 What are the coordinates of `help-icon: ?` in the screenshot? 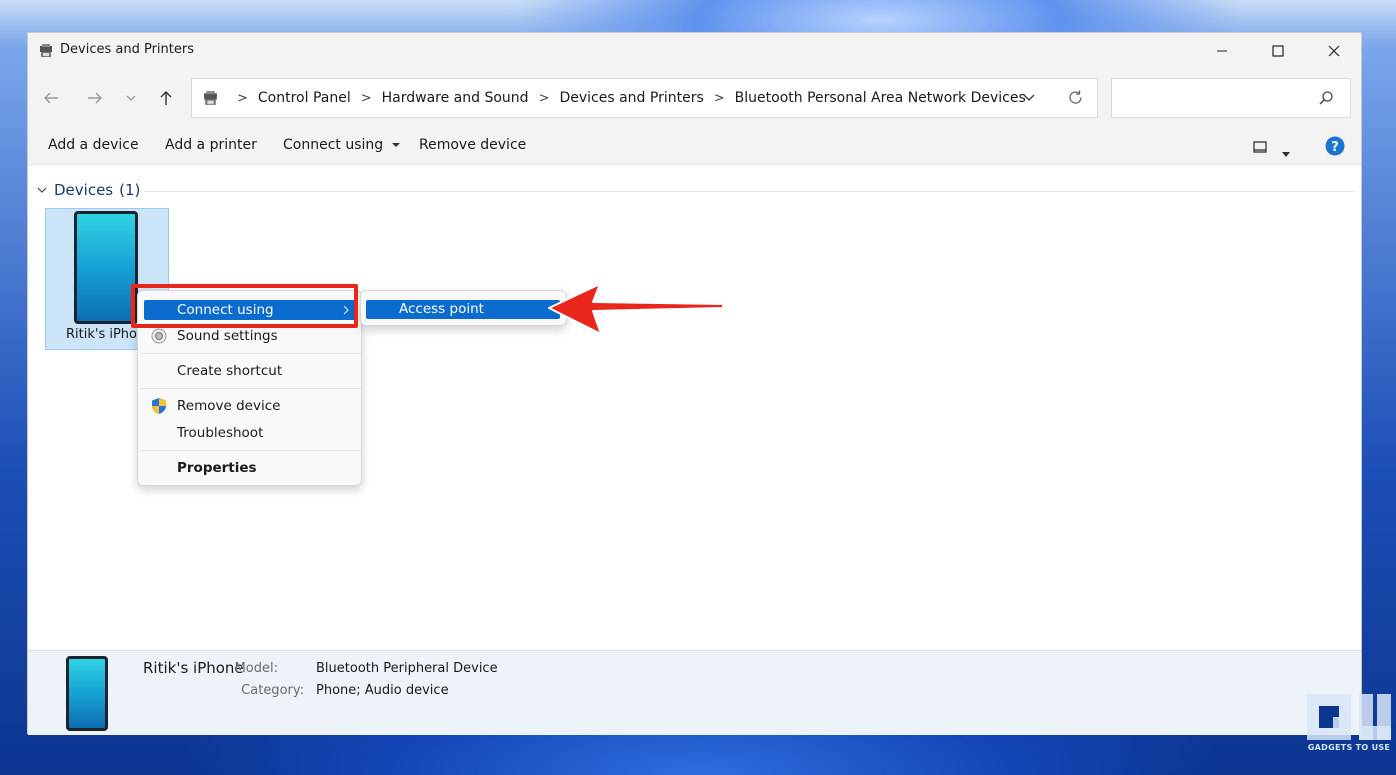 It's located at (1335, 146).